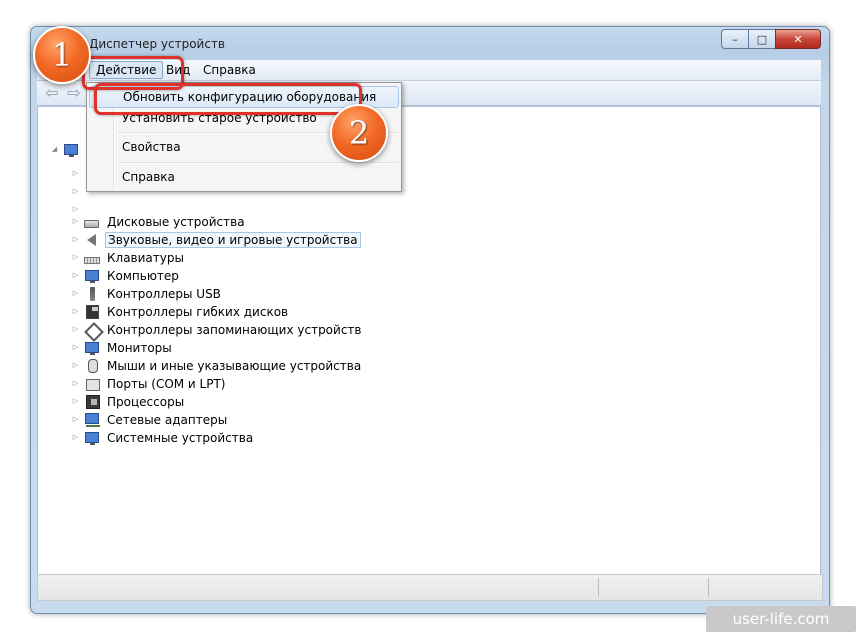  I want to click on tree-item-network-adapters: ▷ Сетевые адаптеры, so click(150, 419).